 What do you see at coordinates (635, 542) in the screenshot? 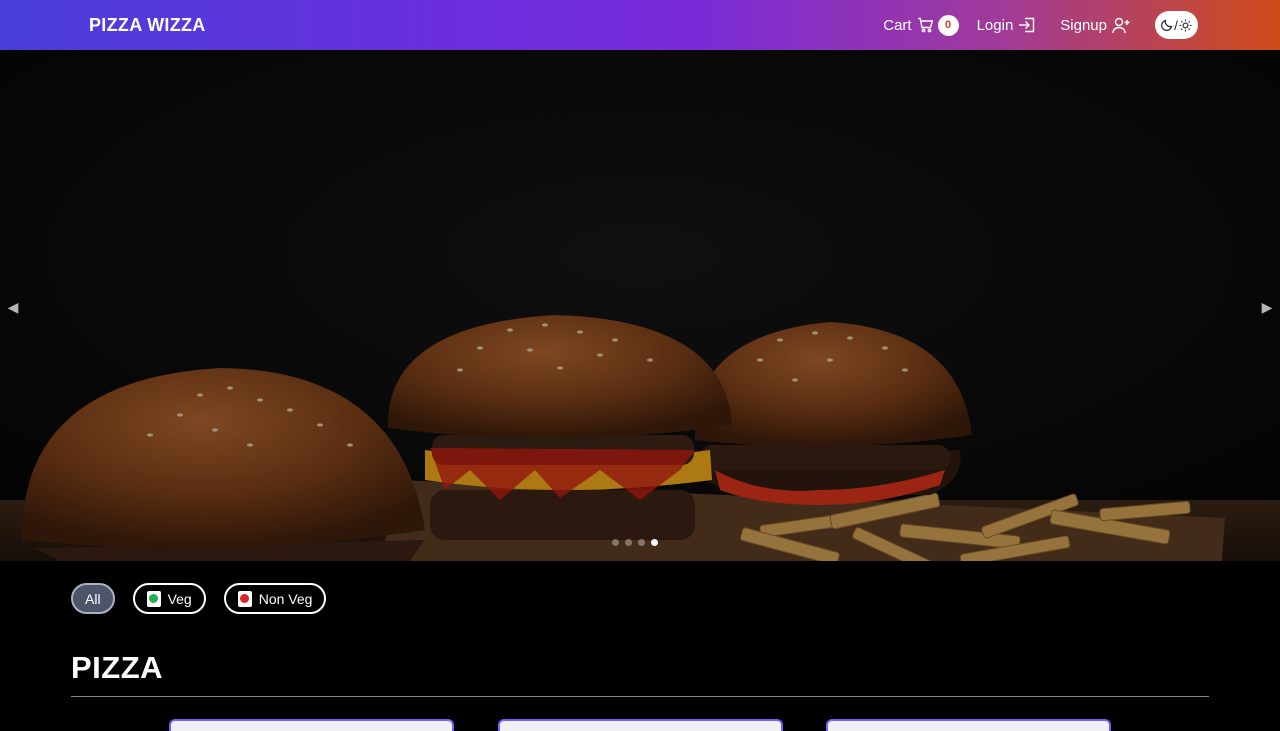
I see `carousel-indicators` at bounding box center [635, 542].